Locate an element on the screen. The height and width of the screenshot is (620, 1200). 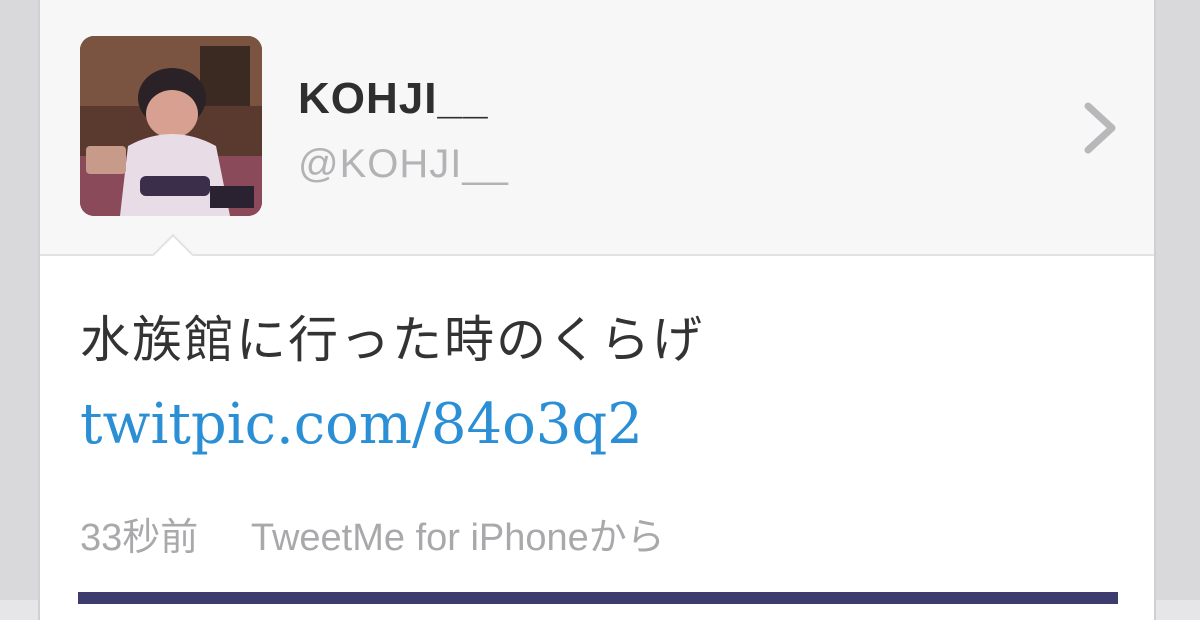
tweet-source: TweetMe for iPhoneから is located at coordinates (458, 533).